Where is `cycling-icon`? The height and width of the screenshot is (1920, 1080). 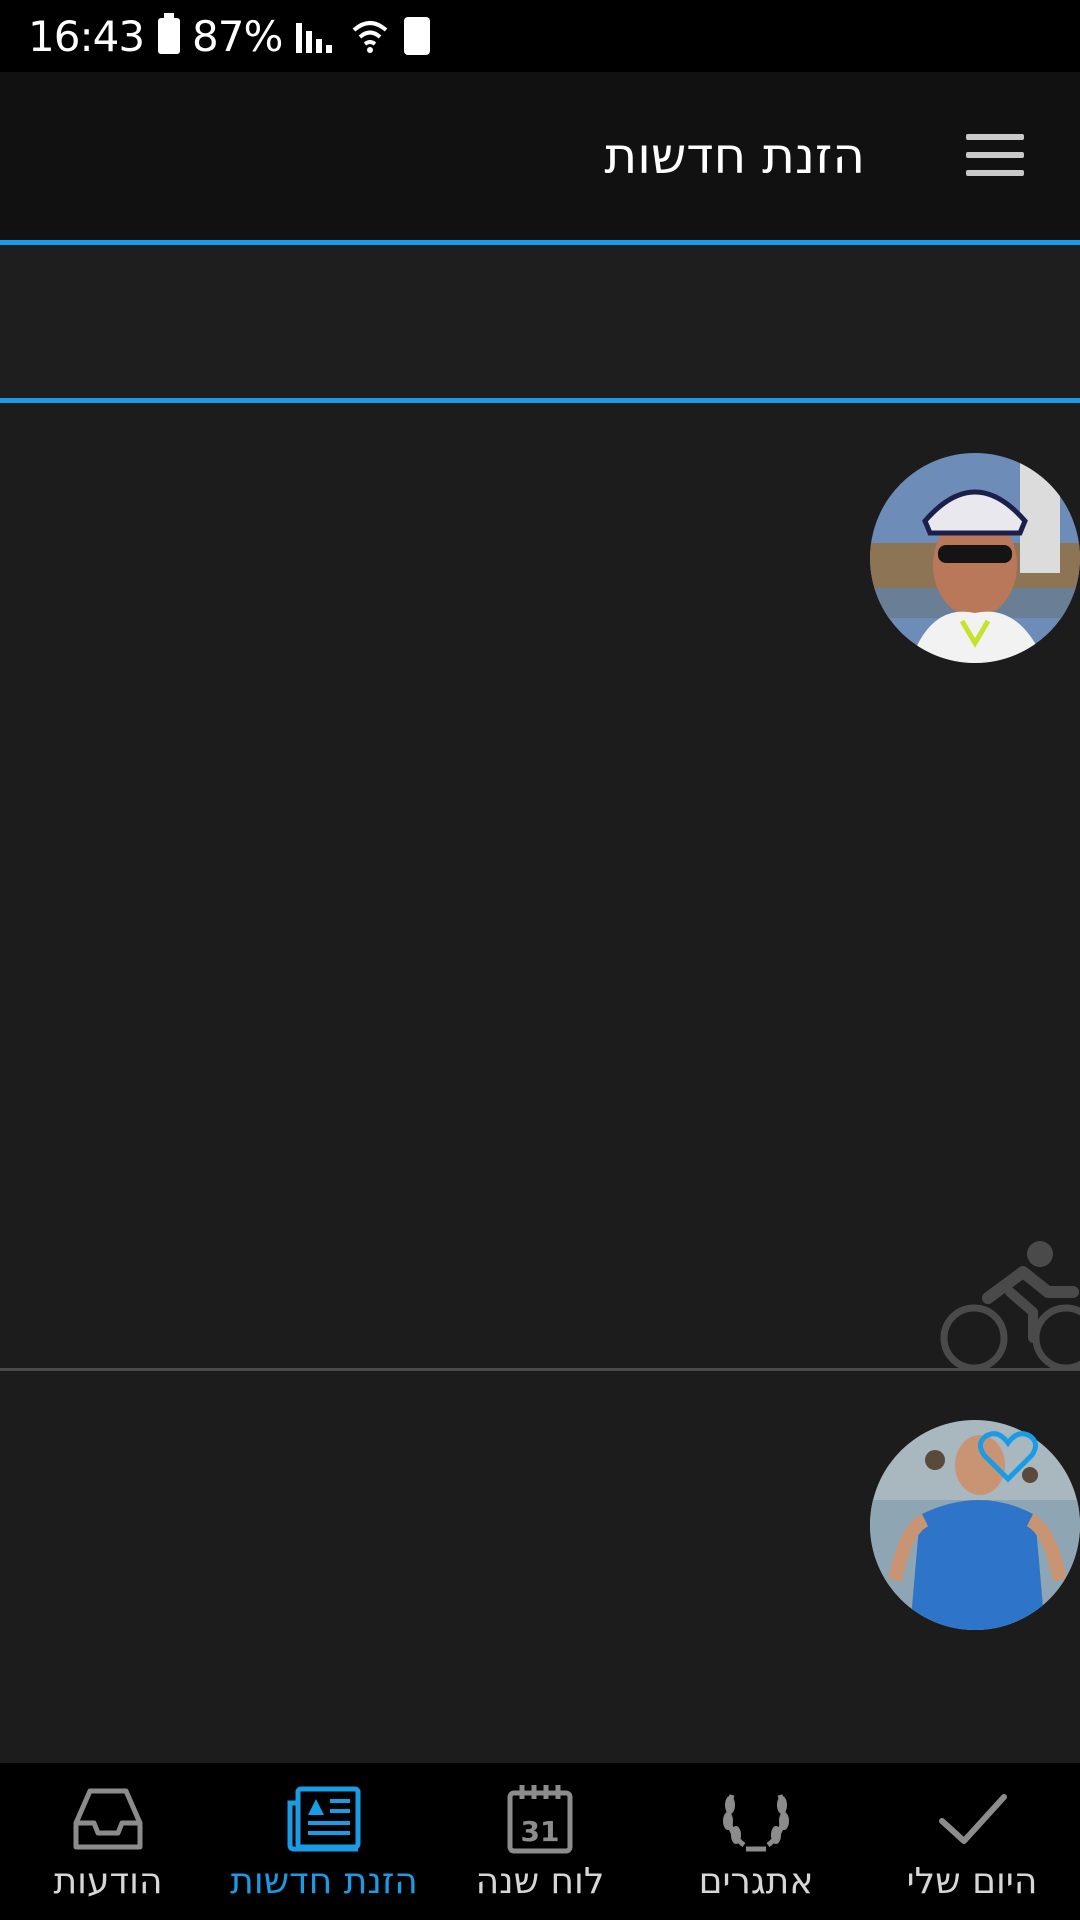
cycling-icon is located at coordinates (1010, 1304).